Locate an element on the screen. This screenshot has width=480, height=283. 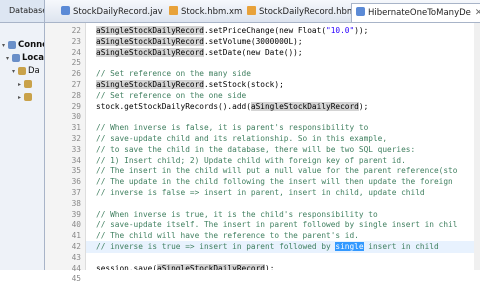
tree-item: ▾ Da is located at coordinates (26, 72).